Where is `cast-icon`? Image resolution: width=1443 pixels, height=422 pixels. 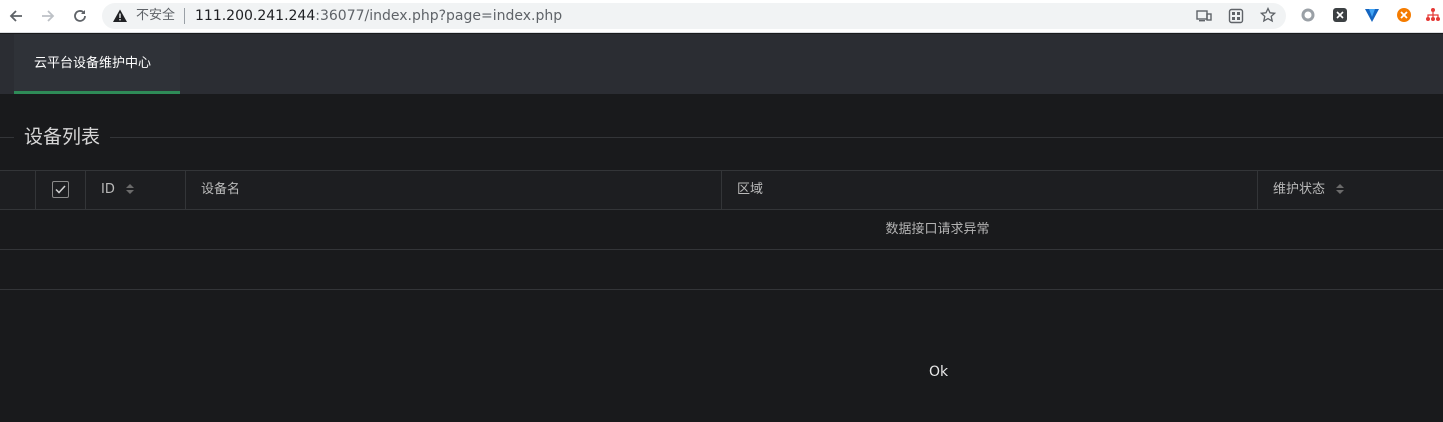
cast-icon is located at coordinates (1204, 16).